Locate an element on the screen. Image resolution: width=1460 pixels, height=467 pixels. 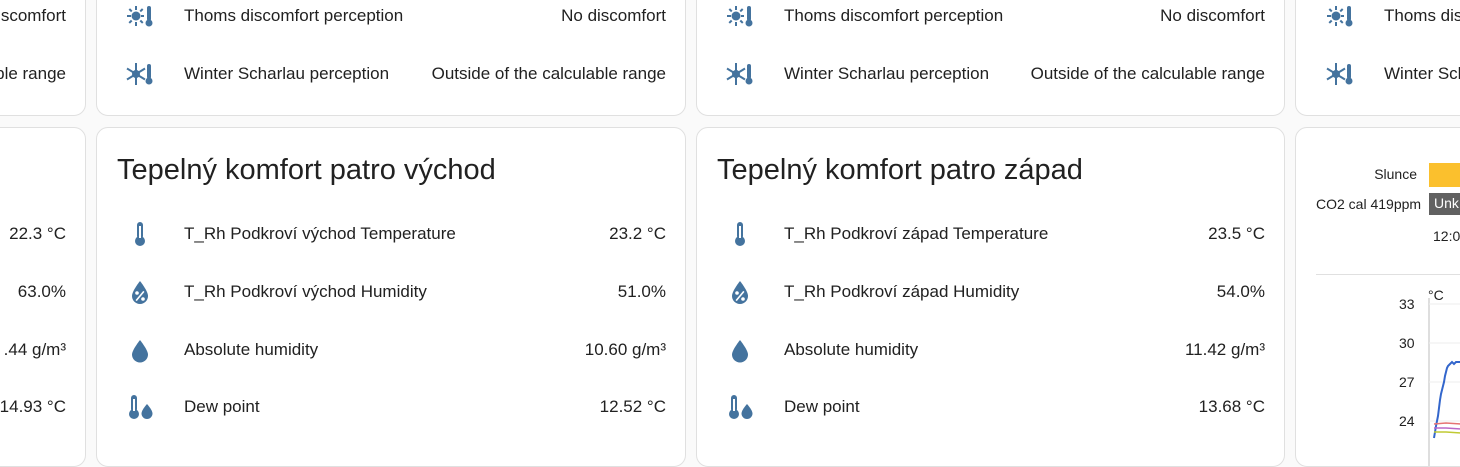
row-value: 51.0% is located at coordinates (641, 291).